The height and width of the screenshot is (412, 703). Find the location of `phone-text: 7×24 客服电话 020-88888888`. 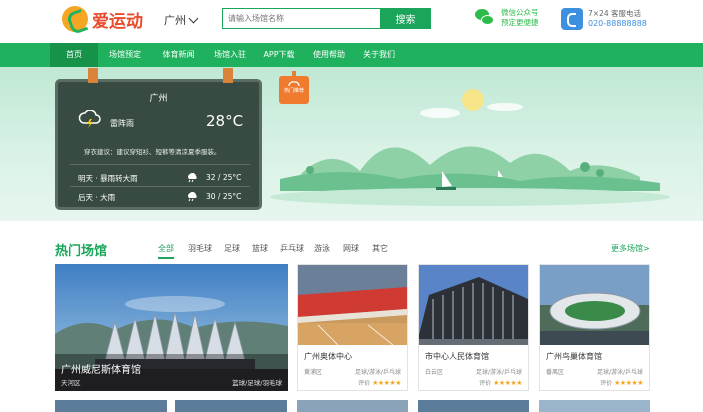

phone-text: 7×24 客服电话 020-88888888 is located at coordinates (617, 19).